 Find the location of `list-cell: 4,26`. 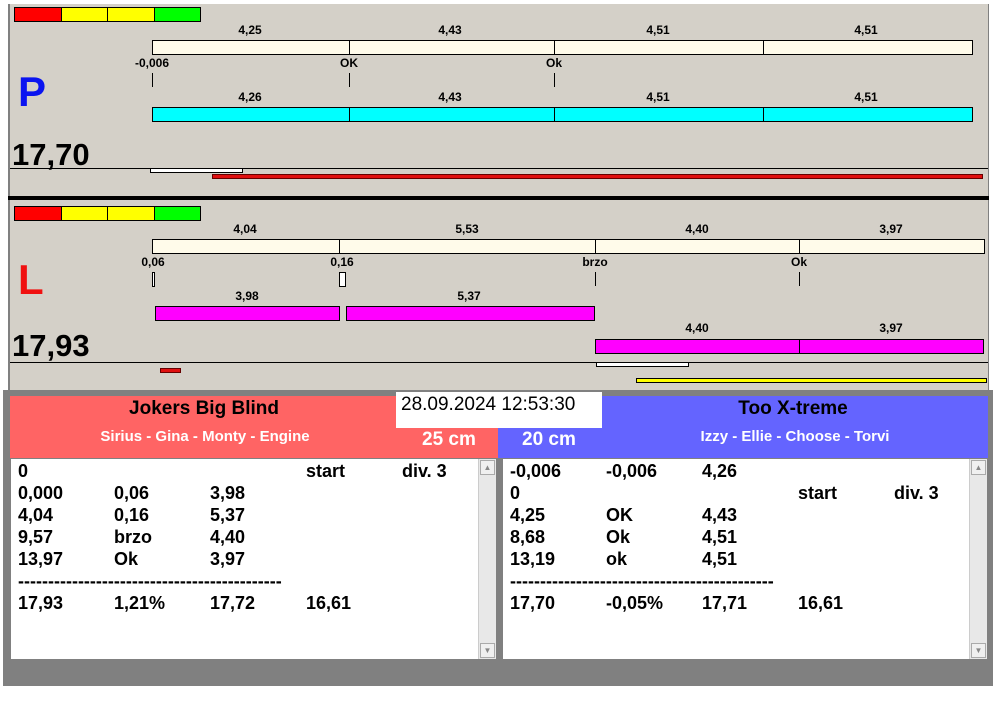

list-cell: 4,26 is located at coordinates (720, 471).